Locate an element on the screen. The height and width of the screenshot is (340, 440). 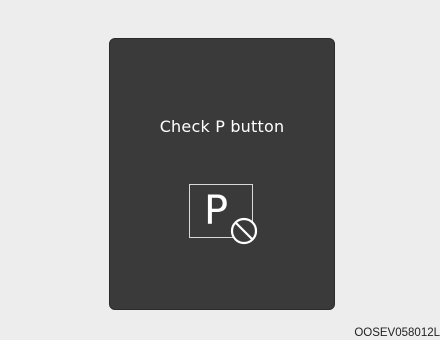
park-letter: P is located at coordinates (216, 211).